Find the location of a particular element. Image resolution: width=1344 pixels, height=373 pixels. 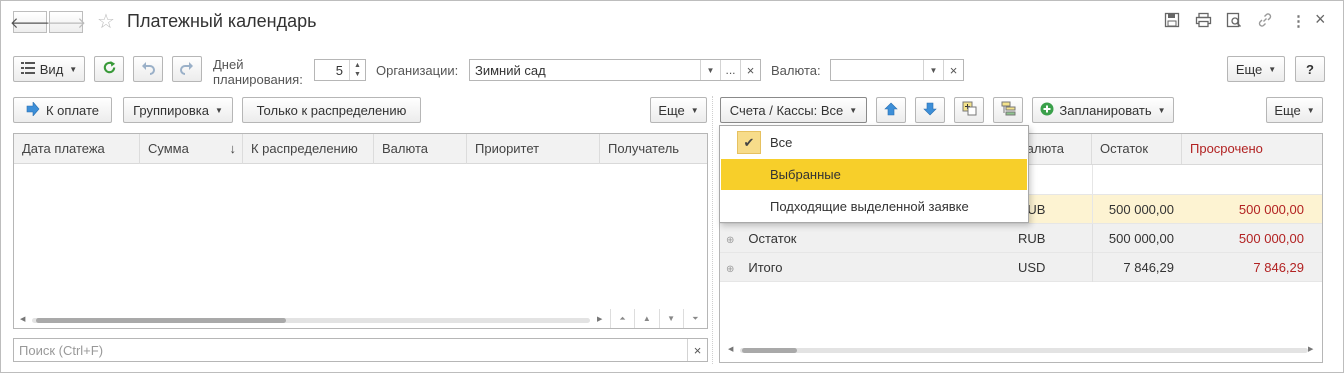

more-button-top: Еще ▼ is located at coordinates (1256, 69).